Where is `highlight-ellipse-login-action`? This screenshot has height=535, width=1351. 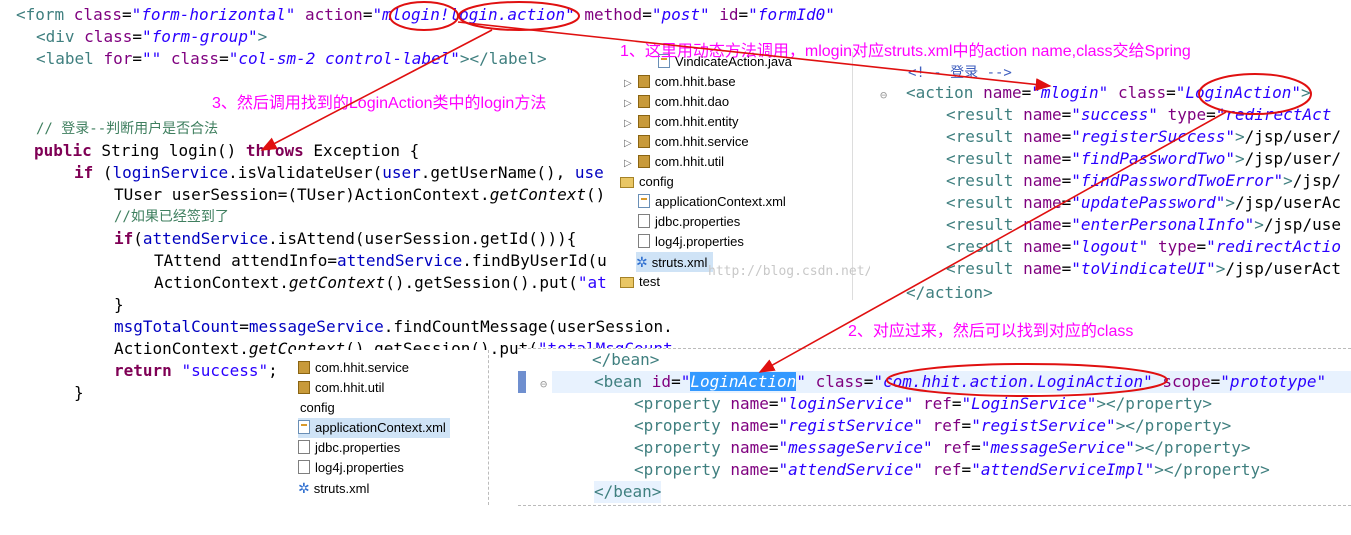
highlight-ellipse-login-action is located at coordinates (519, 16).